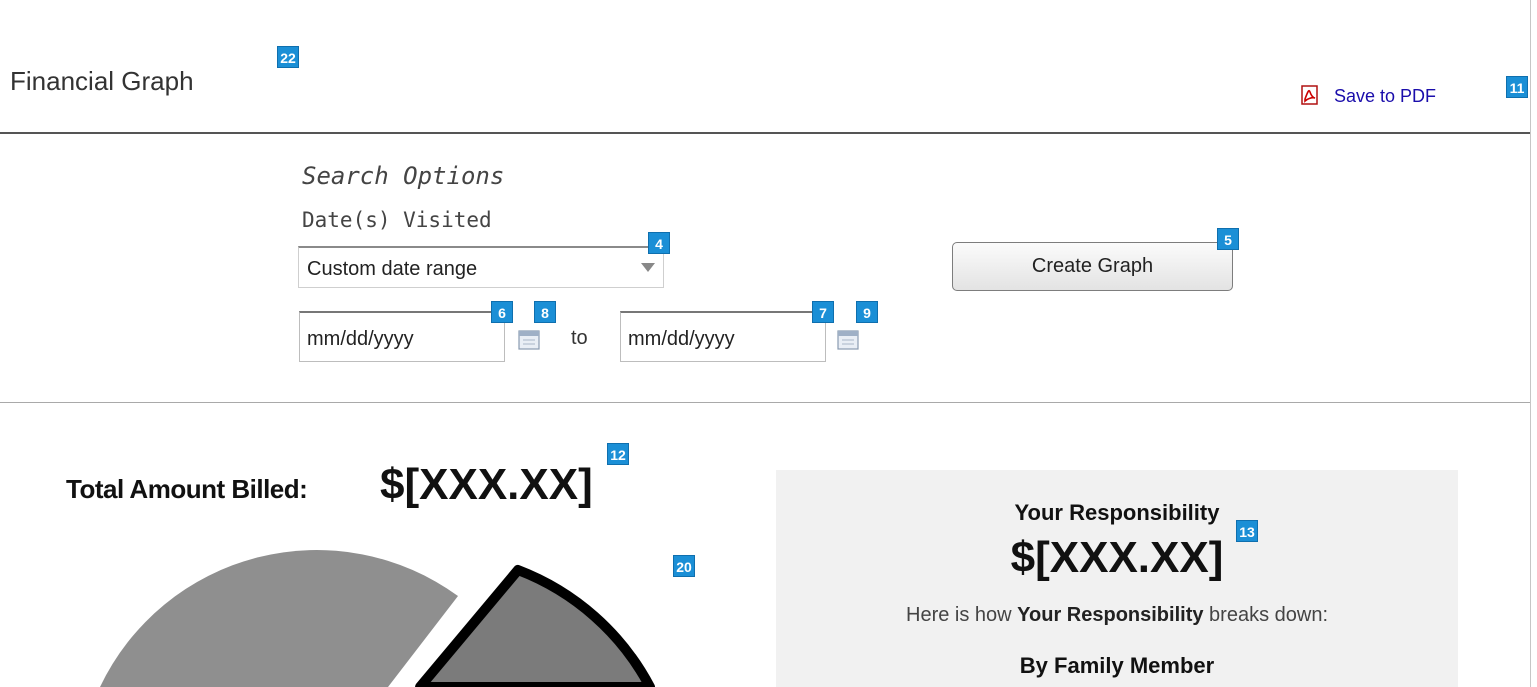  I want to click on desc-prefix: Here is how, so click(962, 615).